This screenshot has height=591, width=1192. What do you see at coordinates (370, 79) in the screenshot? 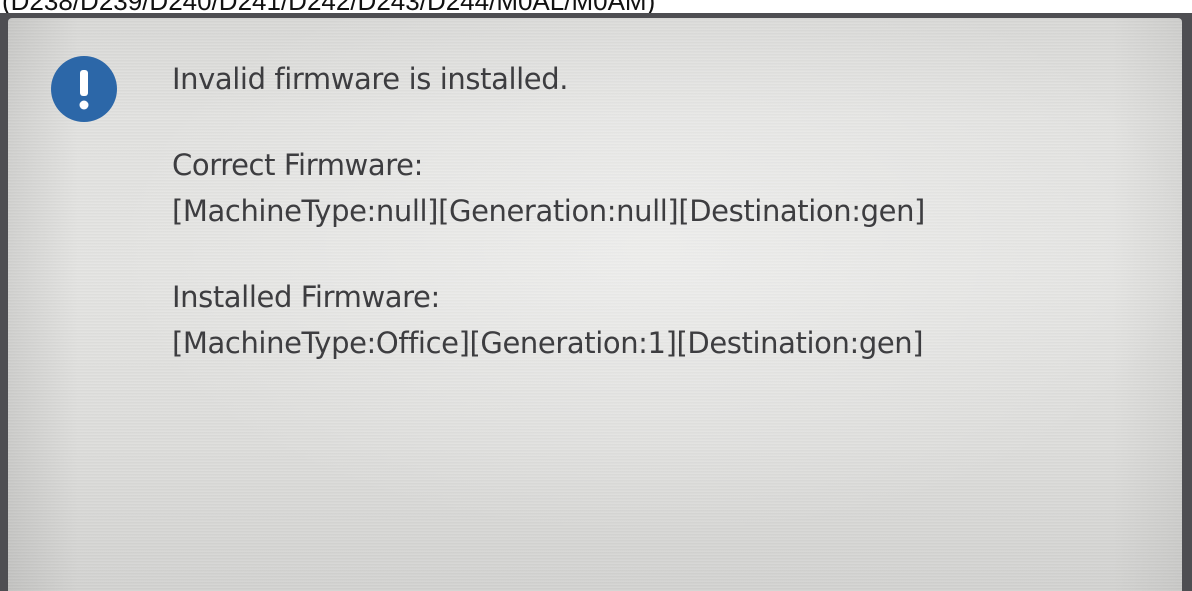
I see `error-title: Invalid firmware is installed.` at bounding box center [370, 79].